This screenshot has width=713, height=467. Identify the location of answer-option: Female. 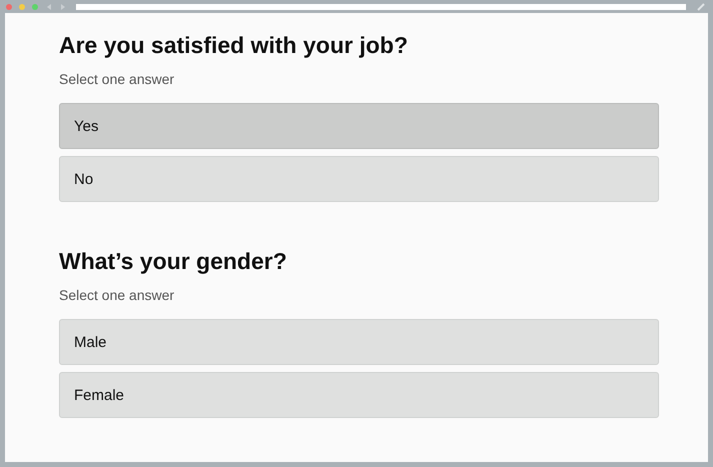
(359, 395).